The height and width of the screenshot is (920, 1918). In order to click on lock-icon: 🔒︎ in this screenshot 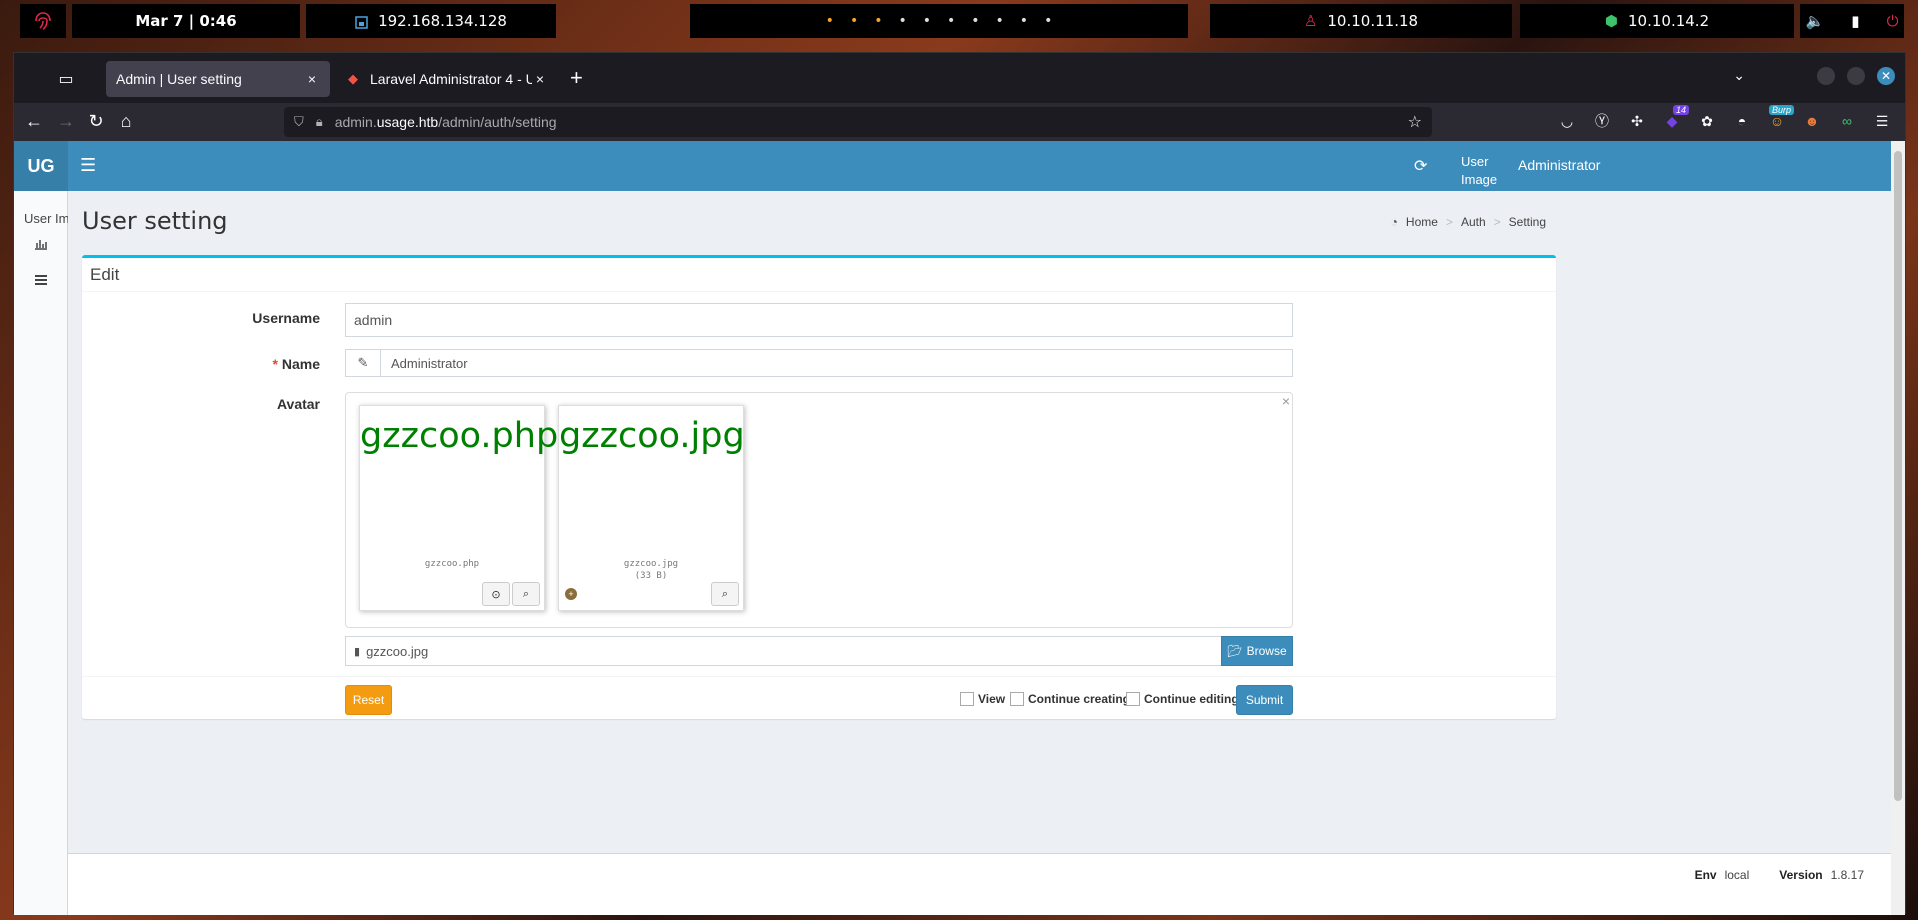, I will do `click(319, 122)`.